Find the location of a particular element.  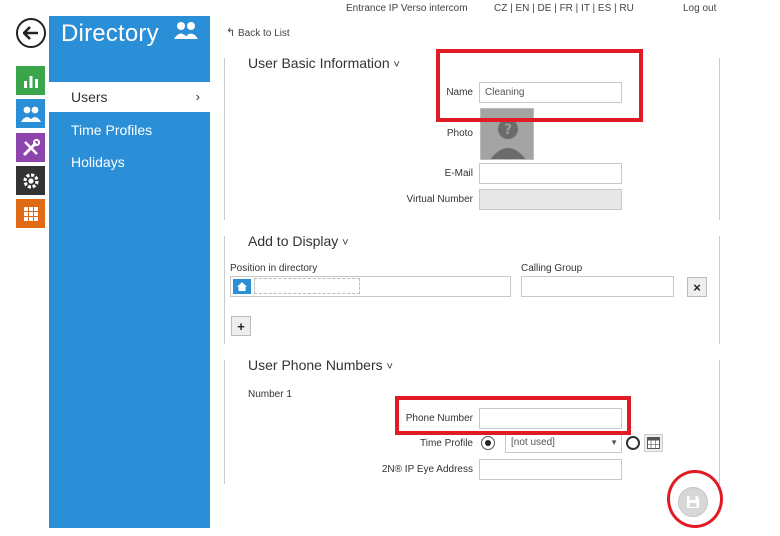

sidebar-title: Directory is located at coordinates (110, 33).